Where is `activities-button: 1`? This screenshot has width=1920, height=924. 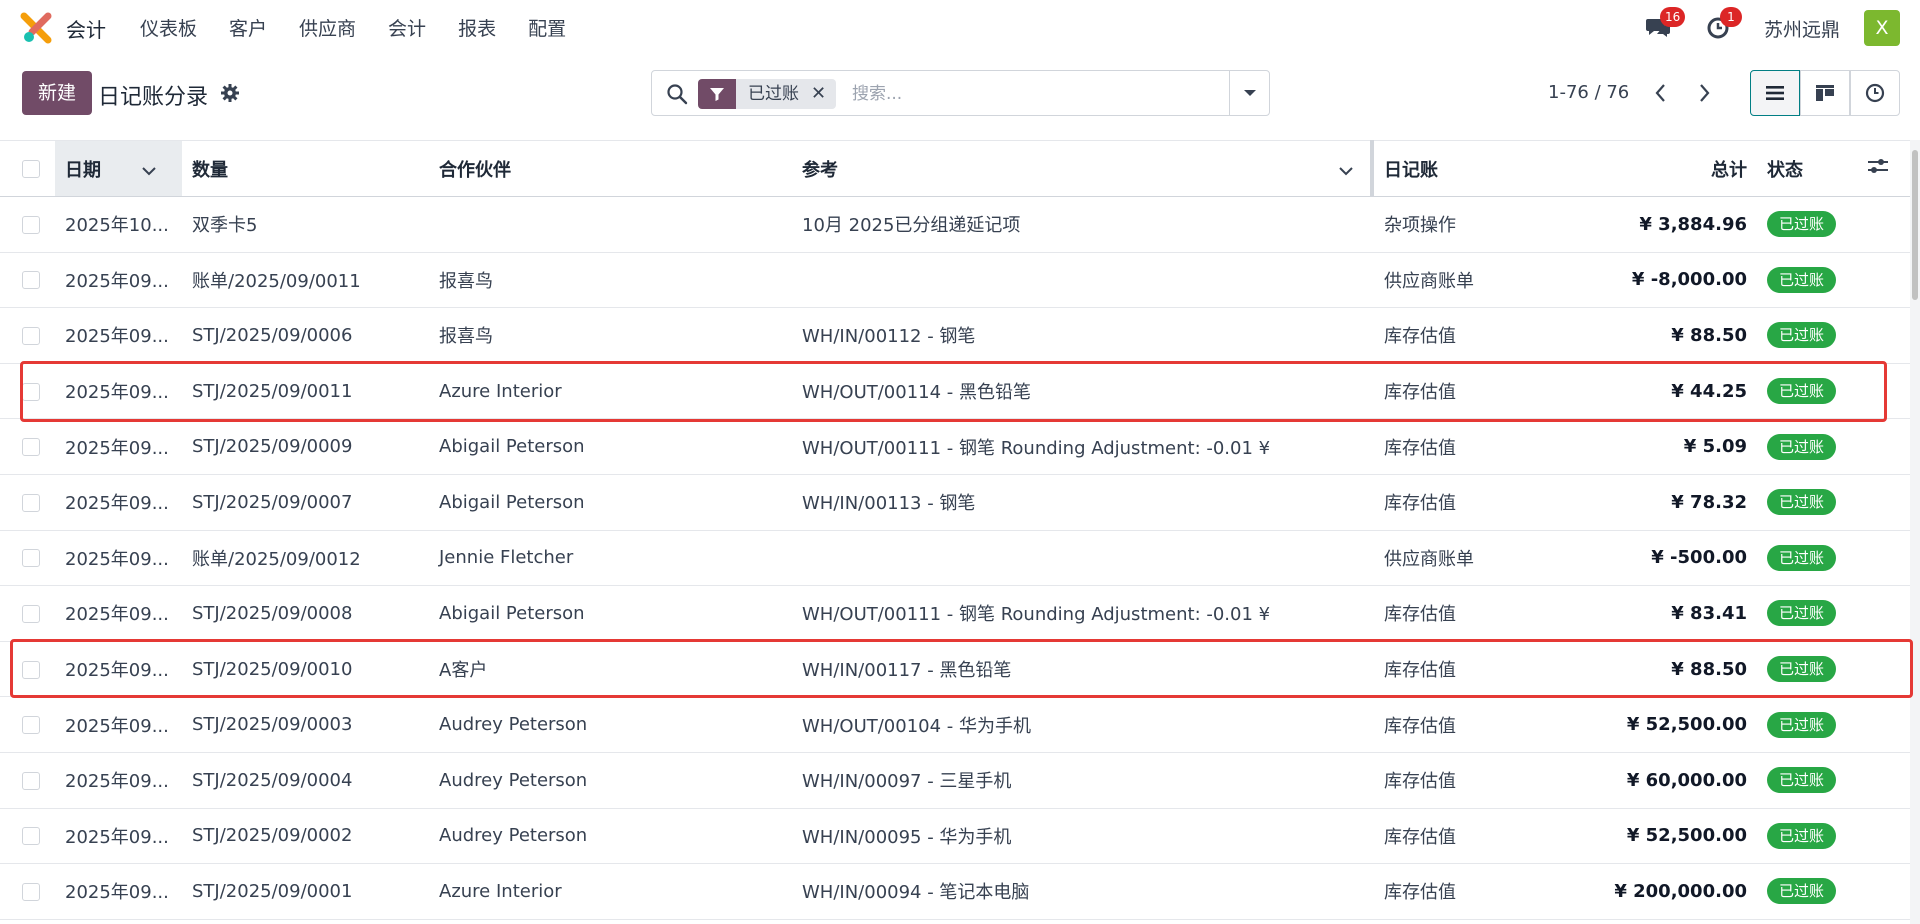 activities-button: 1 is located at coordinates (1723, 25).